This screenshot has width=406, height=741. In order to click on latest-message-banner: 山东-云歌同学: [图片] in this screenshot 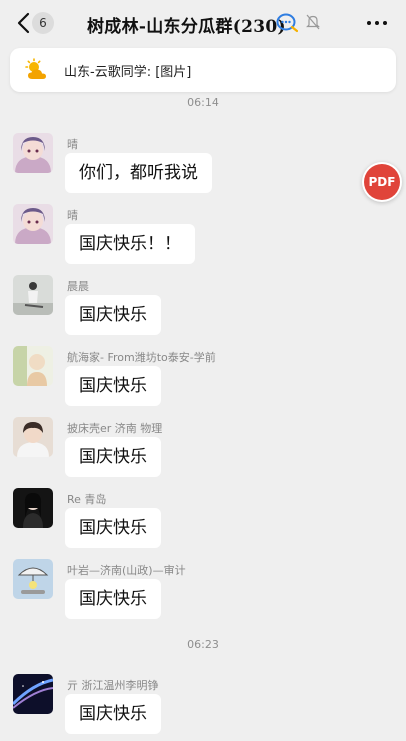, I will do `click(203, 70)`.